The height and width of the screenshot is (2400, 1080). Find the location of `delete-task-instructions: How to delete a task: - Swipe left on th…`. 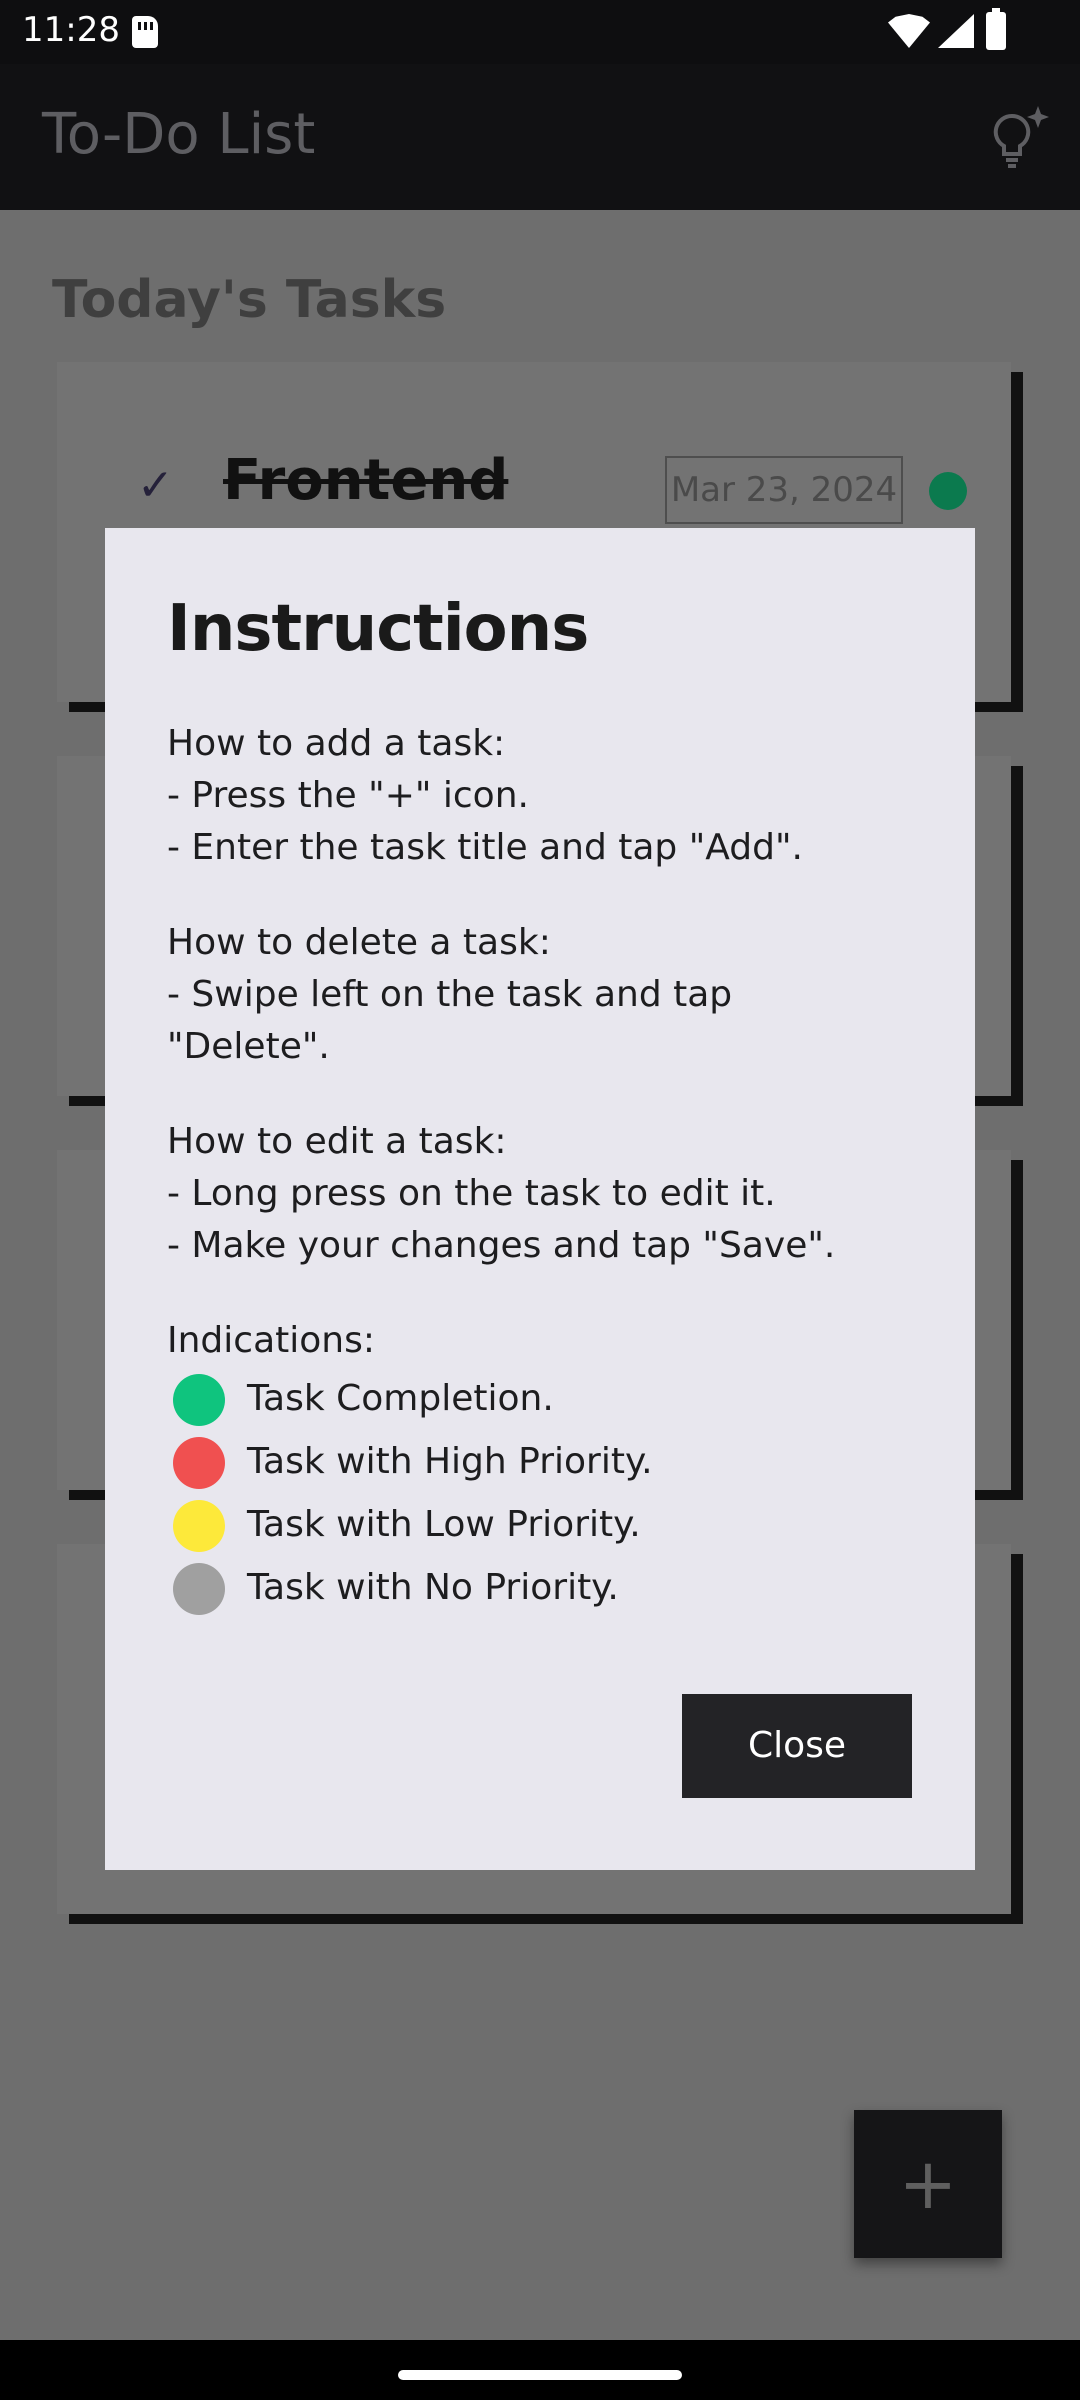

delete-task-instructions: How to delete a task: - Swipe left on th… is located at coordinates (449, 995).